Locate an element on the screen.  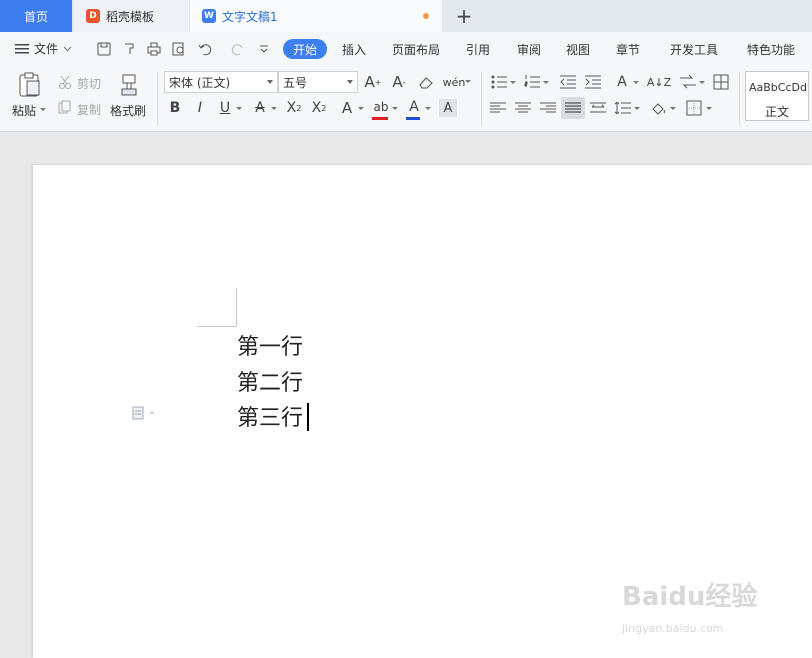
paste-icon is located at coordinates (29, 85).